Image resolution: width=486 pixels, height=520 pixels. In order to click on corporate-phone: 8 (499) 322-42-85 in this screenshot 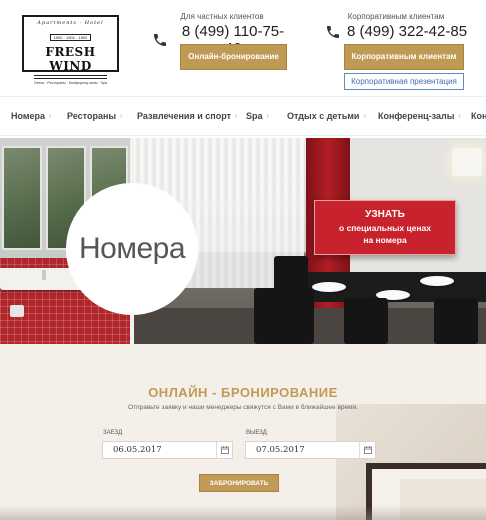, I will do `click(396, 31)`.